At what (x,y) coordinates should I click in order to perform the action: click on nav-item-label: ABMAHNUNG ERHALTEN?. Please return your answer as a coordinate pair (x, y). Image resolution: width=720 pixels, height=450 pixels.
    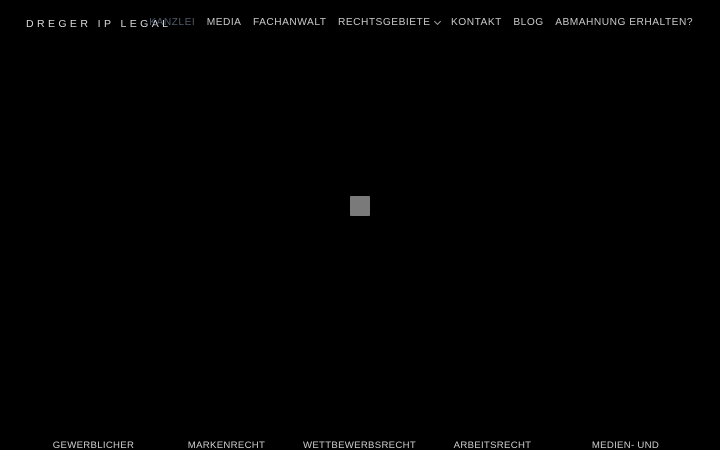
    Looking at the image, I should click on (624, 22).